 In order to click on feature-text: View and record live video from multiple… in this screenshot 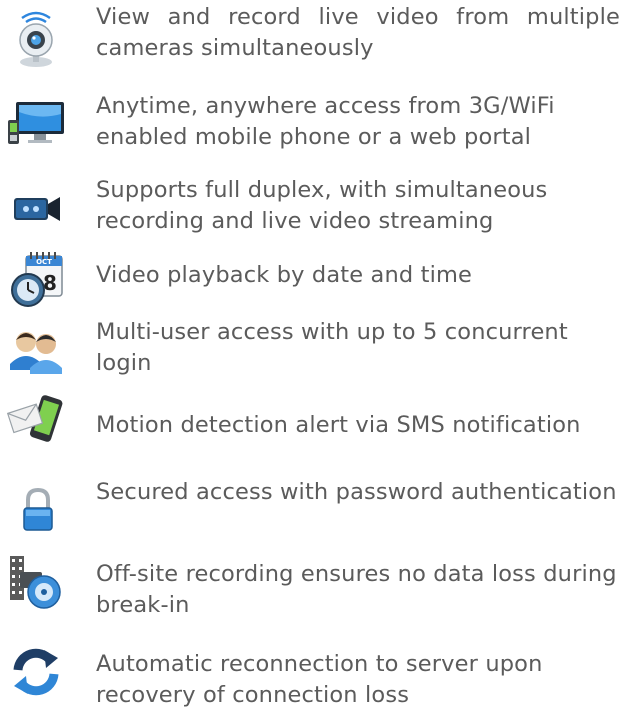, I will do `click(358, 32)`.